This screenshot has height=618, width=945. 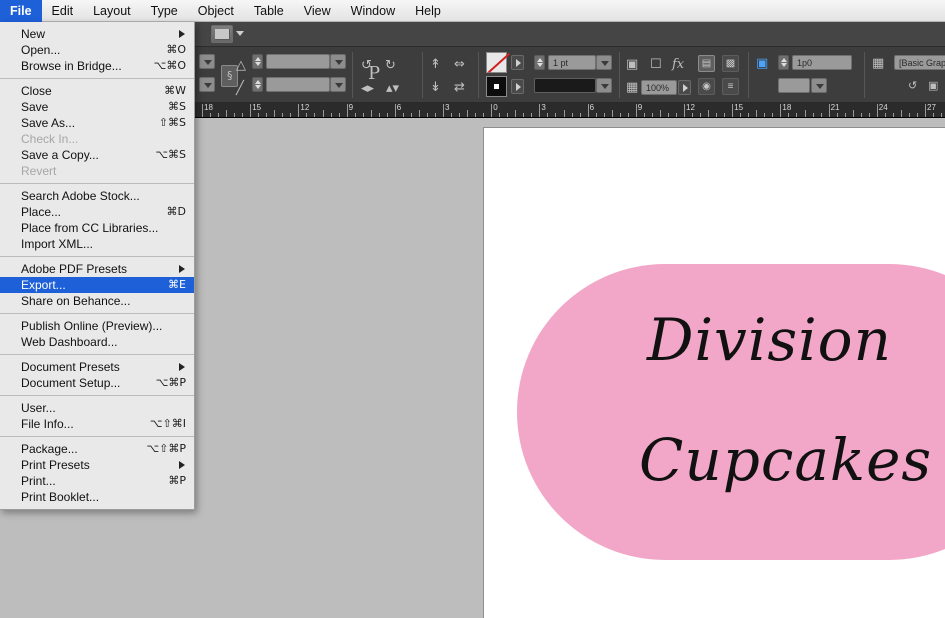 What do you see at coordinates (97, 449) in the screenshot?
I see `menu-item-package: Package... ⌥⇧⌘P` at bounding box center [97, 449].